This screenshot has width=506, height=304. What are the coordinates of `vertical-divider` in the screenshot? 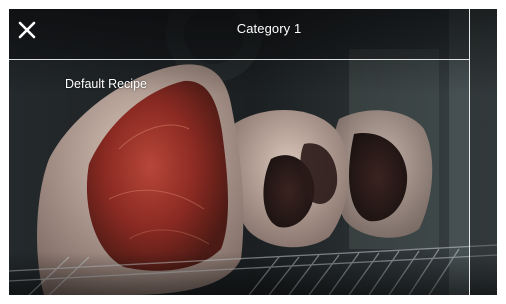 It's located at (469, 152).